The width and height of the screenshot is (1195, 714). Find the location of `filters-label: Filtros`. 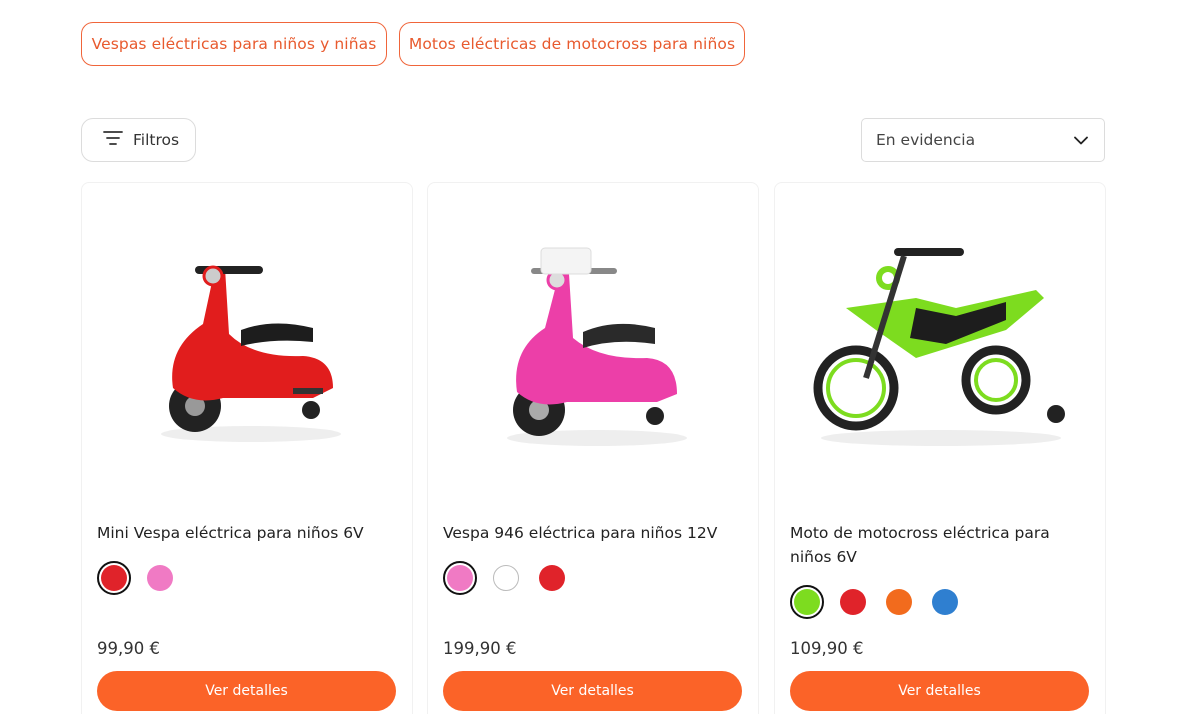

filters-label: Filtros is located at coordinates (156, 140).